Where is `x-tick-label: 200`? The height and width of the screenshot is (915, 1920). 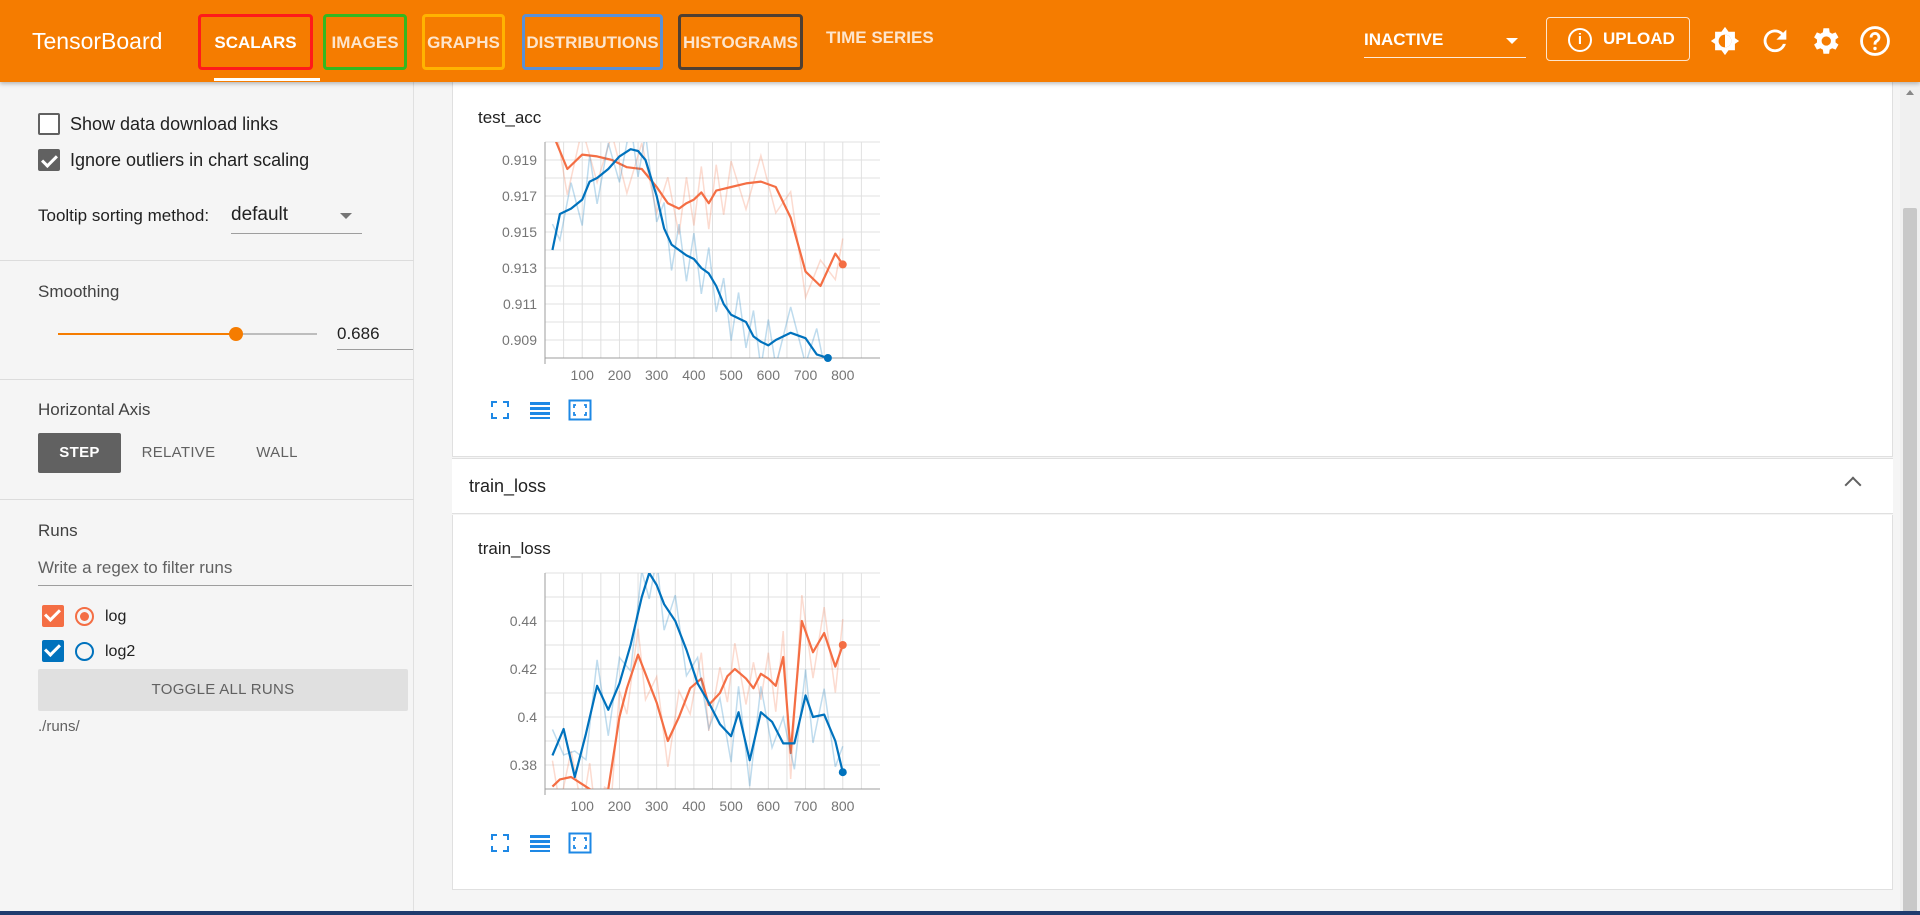
x-tick-label: 200 is located at coordinates (620, 375).